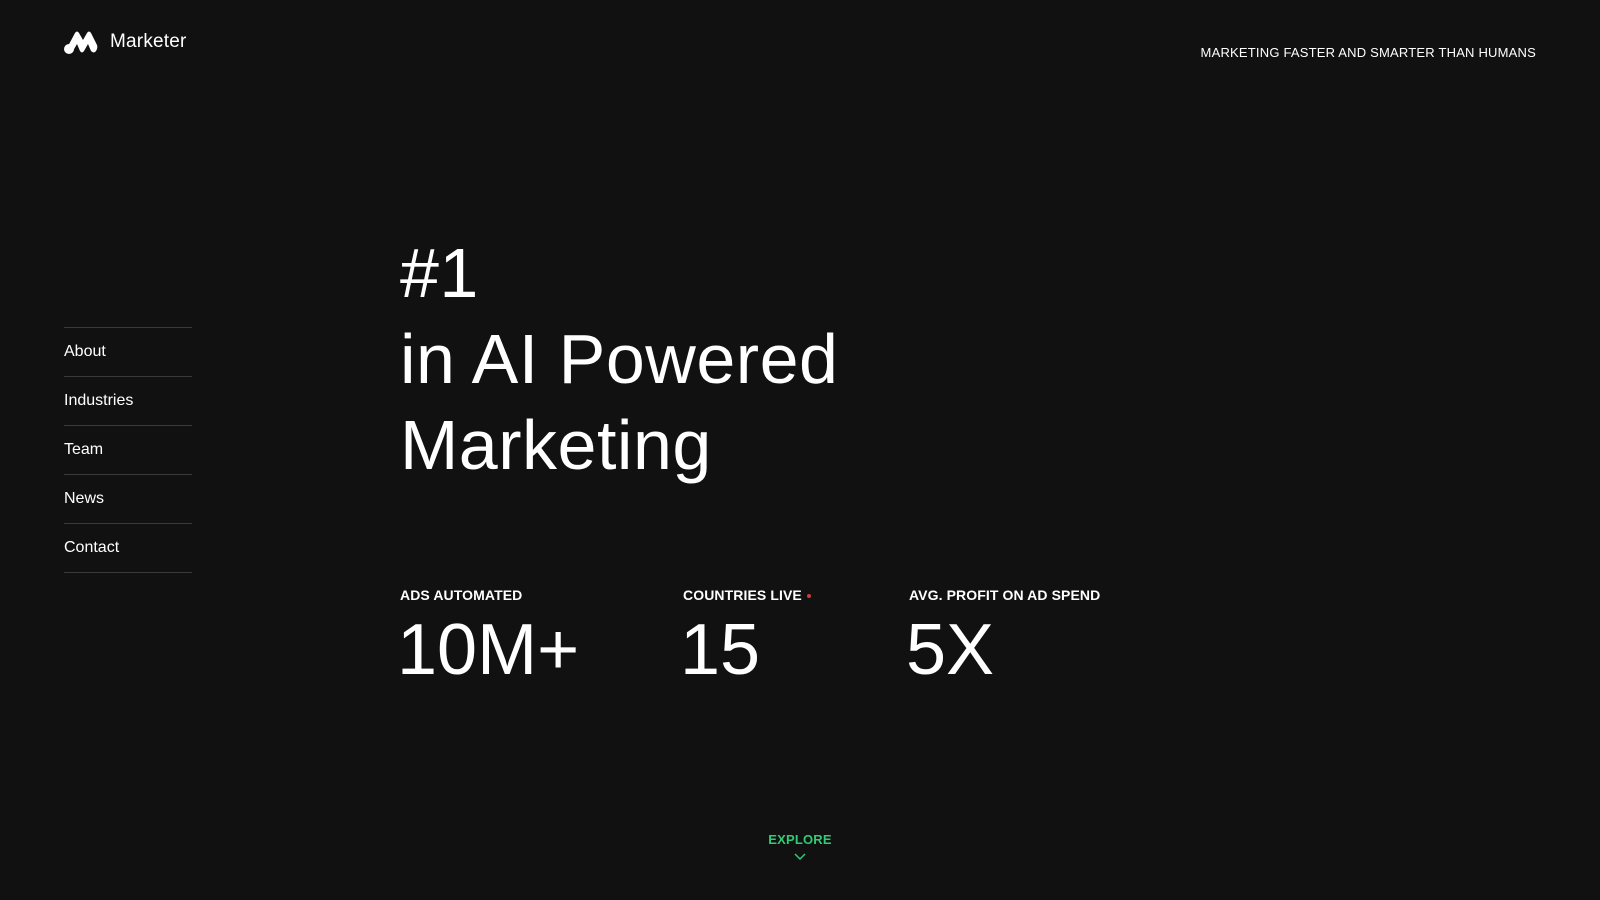  I want to click on stat-label: ADS AUTOMATED, so click(489, 595).